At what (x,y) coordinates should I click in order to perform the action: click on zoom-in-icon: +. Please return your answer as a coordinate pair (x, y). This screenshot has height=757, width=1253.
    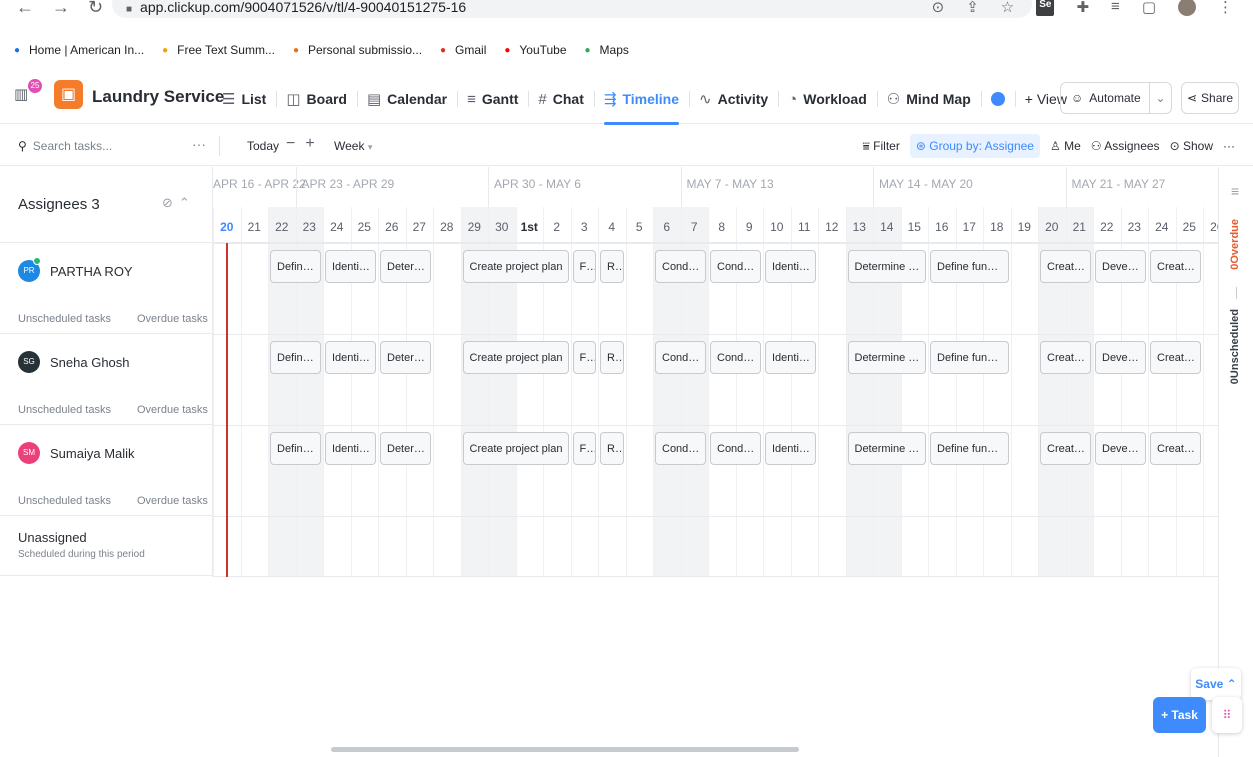
    Looking at the image, I should click on (309, 144).